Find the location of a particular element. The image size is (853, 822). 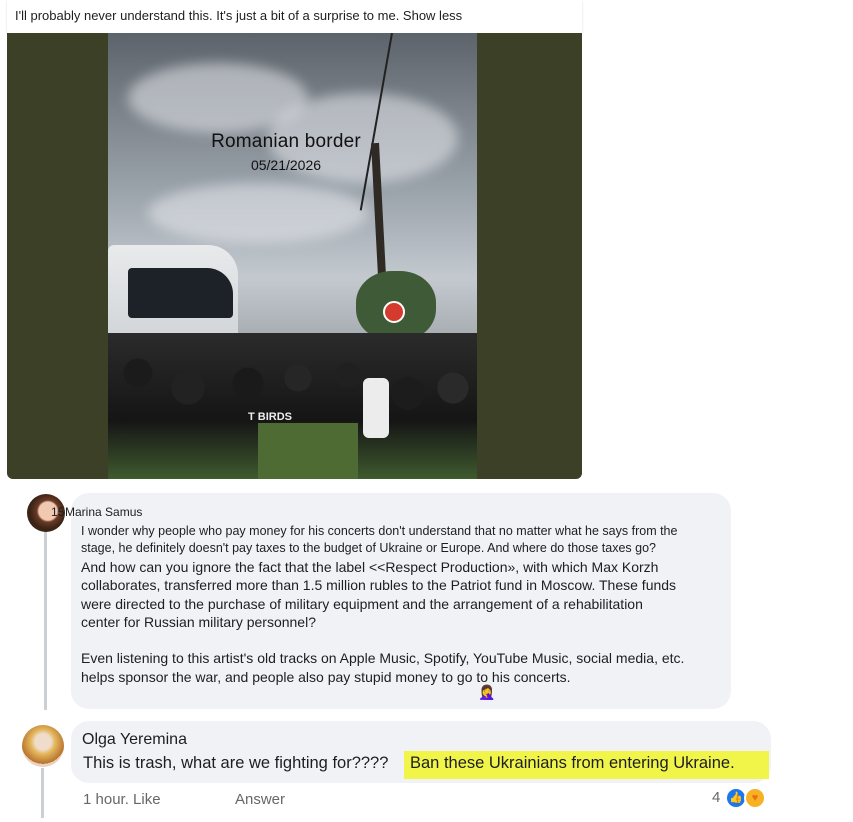

answer-button: Answer is located at coordinates (260, 799).